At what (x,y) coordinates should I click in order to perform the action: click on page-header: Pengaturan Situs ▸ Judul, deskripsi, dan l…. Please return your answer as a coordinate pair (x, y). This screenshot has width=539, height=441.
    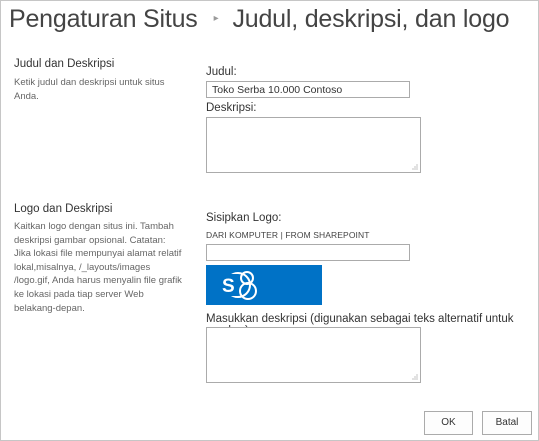
    Looking at the image, I should click on (259, 22).